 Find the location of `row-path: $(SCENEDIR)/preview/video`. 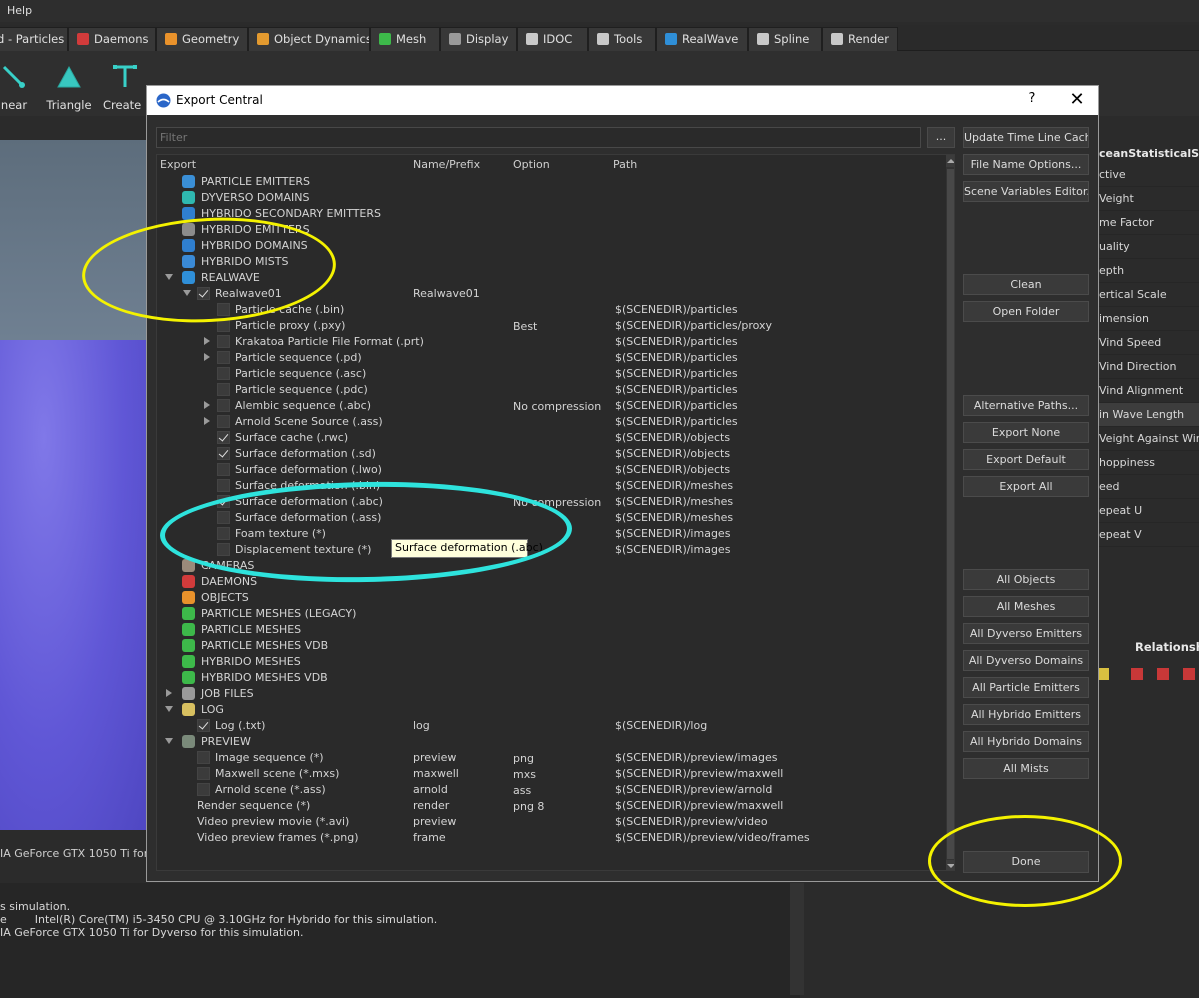

row-path: $(SCENEDIR)/preview/video is located at coordinates (691, 821).